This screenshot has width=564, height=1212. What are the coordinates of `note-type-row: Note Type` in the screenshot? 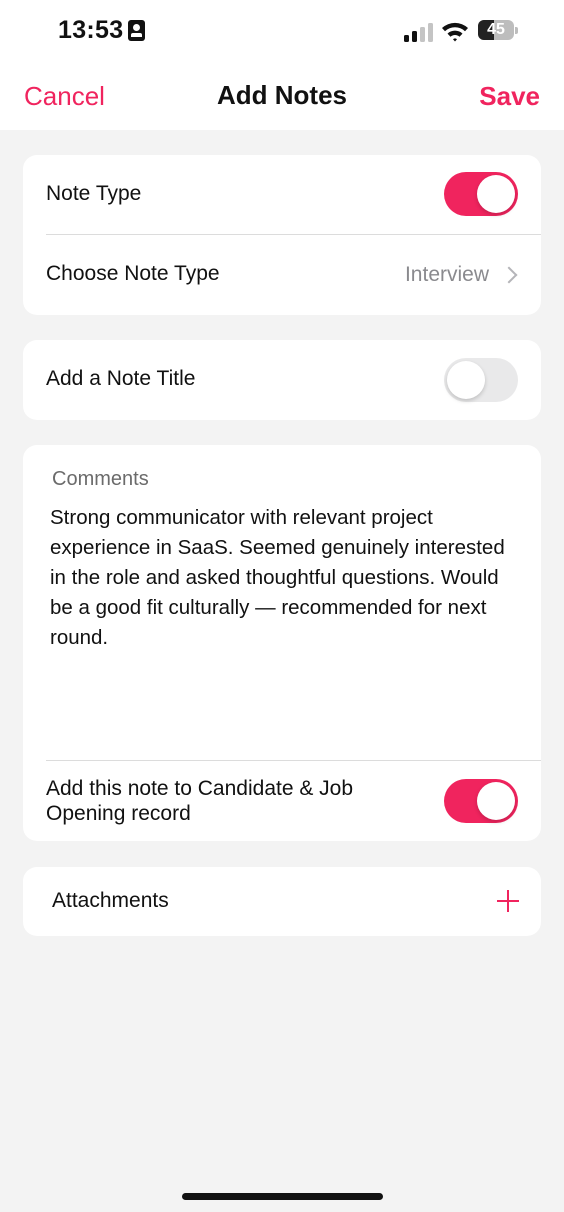 It's located at (282, 195).